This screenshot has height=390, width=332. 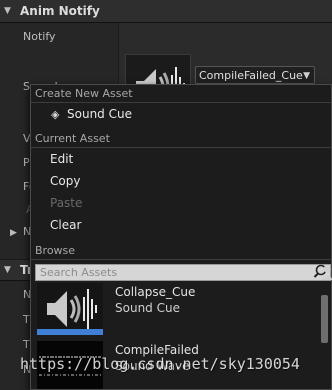 I want to click on sound-cue-icon: ◈, so click(x=55, y=114).